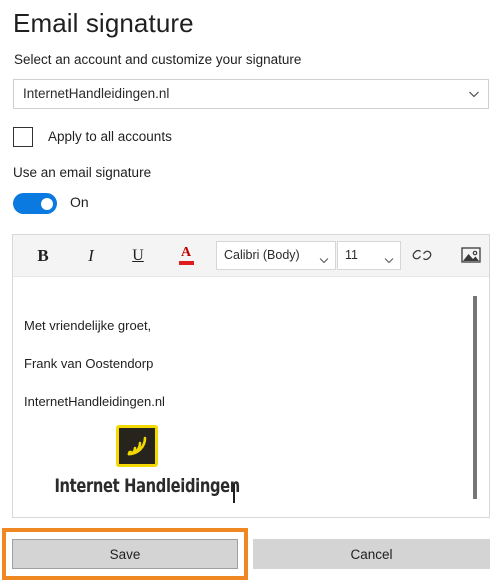  I want to click on signature-scrollbar, so click(475, 397).